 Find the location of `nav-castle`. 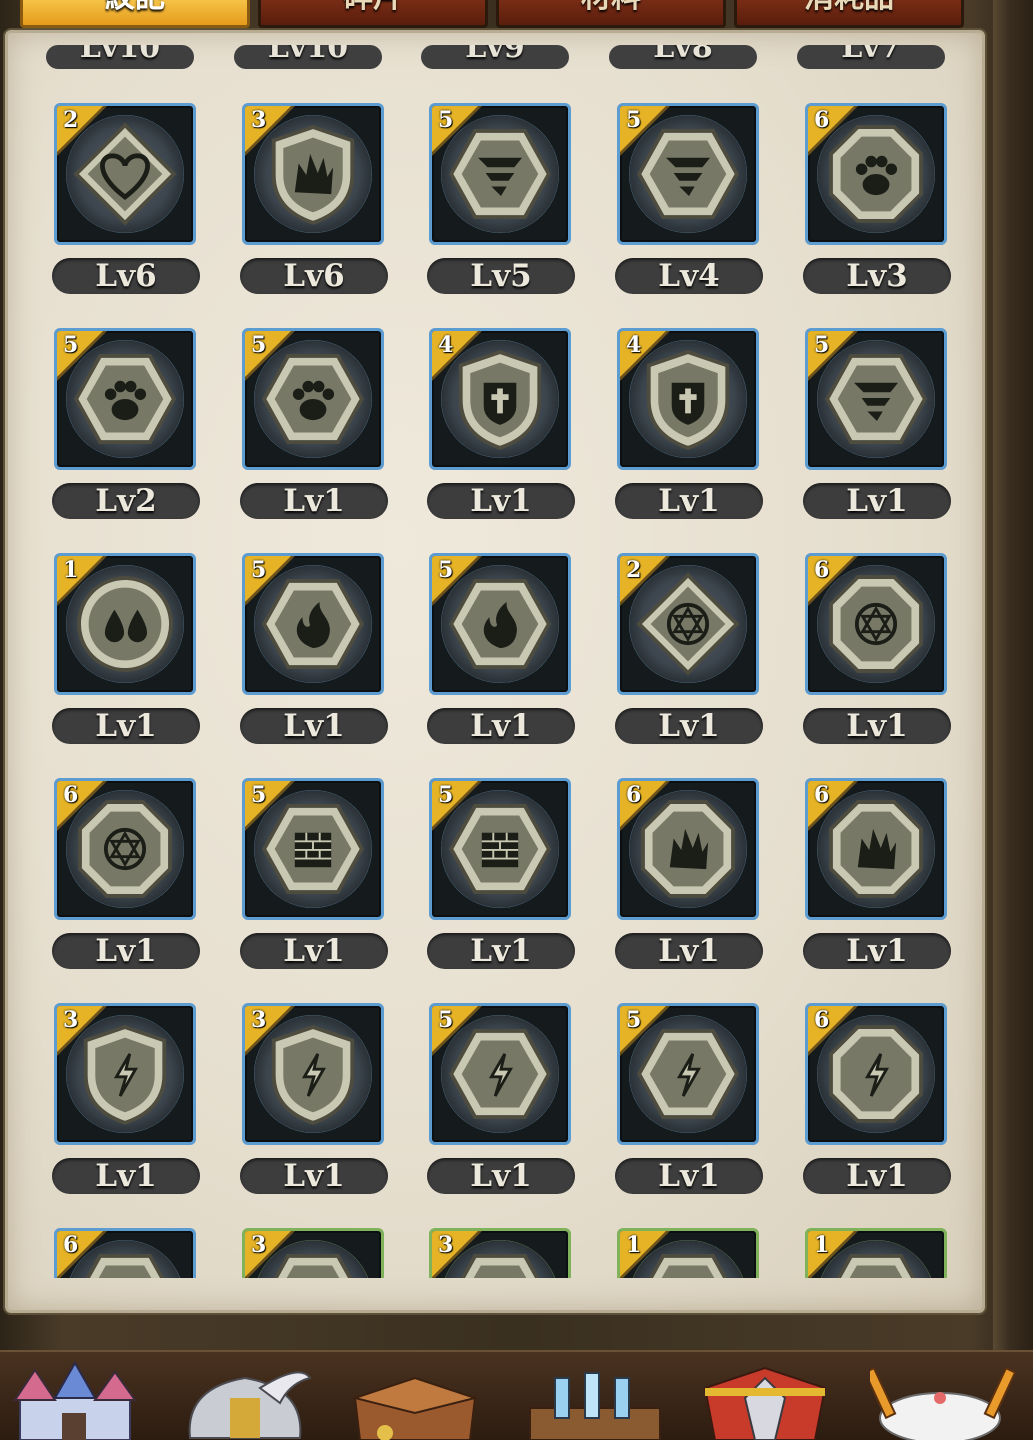

nav-castle is located at coordinates (75, 1399).